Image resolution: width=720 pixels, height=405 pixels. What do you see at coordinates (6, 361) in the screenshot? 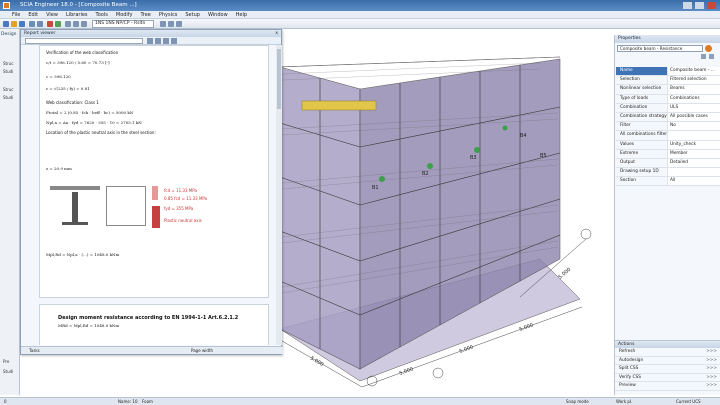
I see `left-panel-item: Pre` at bounding box center [6, 361].